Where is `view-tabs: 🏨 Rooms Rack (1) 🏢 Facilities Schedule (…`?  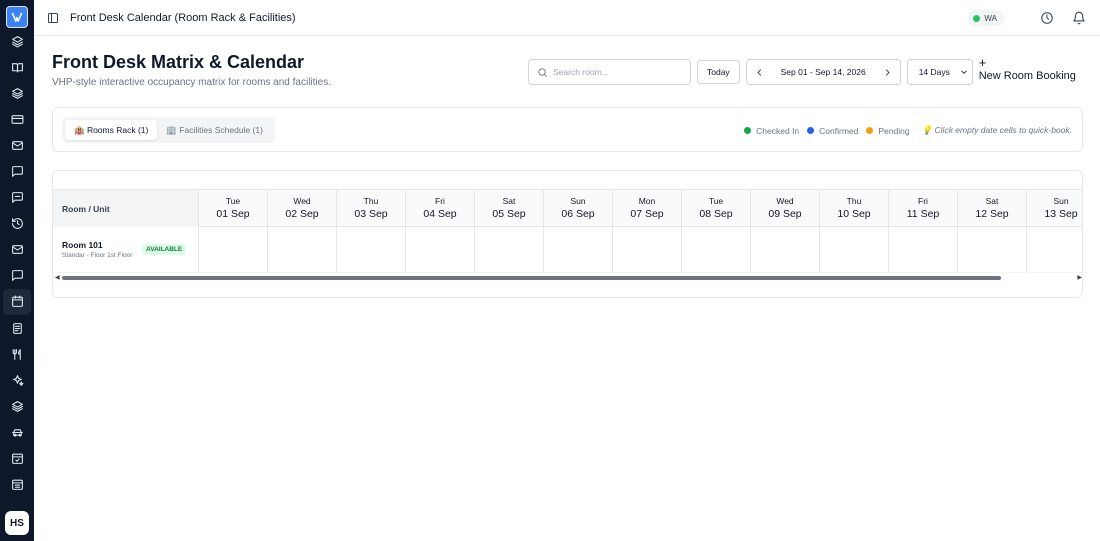 view-tabs: 🏨 Rooms Rack (1) 🏢 Facilities Schedule (… is located at coordinates (168, 130).